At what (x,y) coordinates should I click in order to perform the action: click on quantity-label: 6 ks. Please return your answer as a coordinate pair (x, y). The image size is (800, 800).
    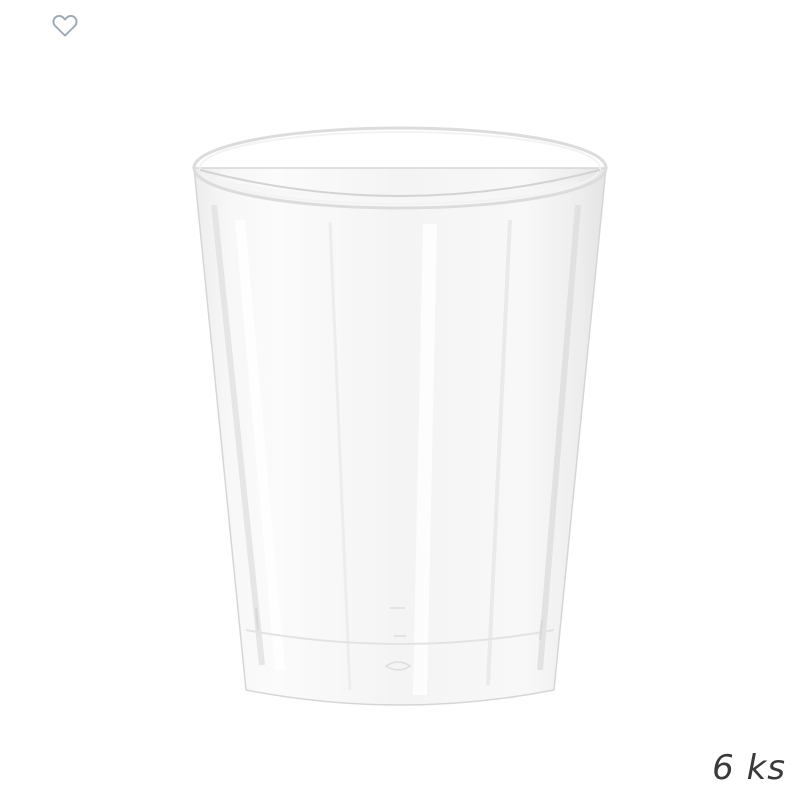
    Looking at the image, I should click on (749, 768).